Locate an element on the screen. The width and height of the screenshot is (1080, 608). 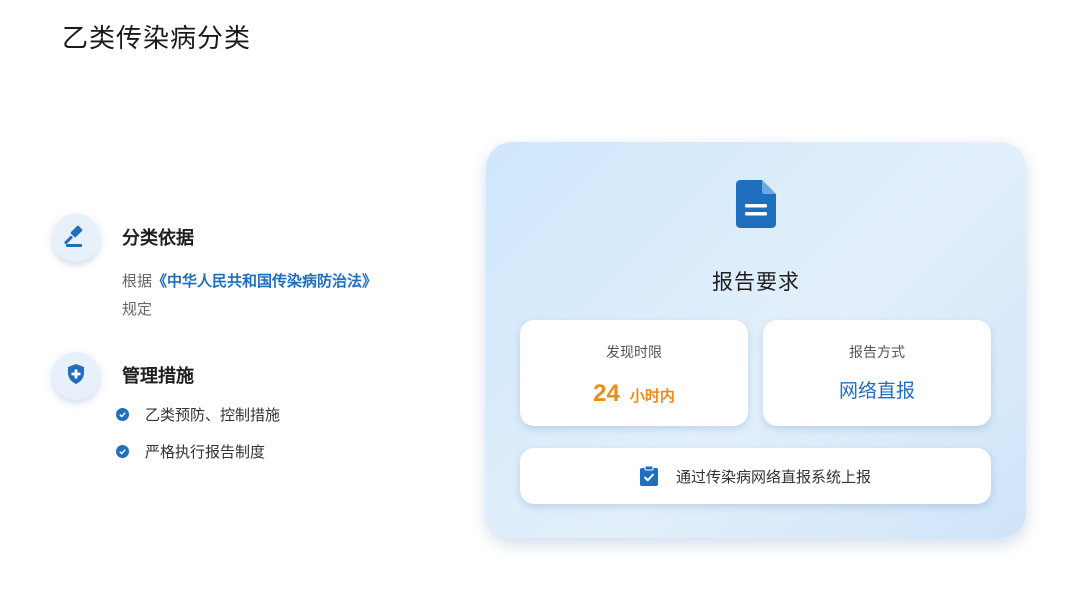
shield-plus-icon is located at coordinates (76, 376).